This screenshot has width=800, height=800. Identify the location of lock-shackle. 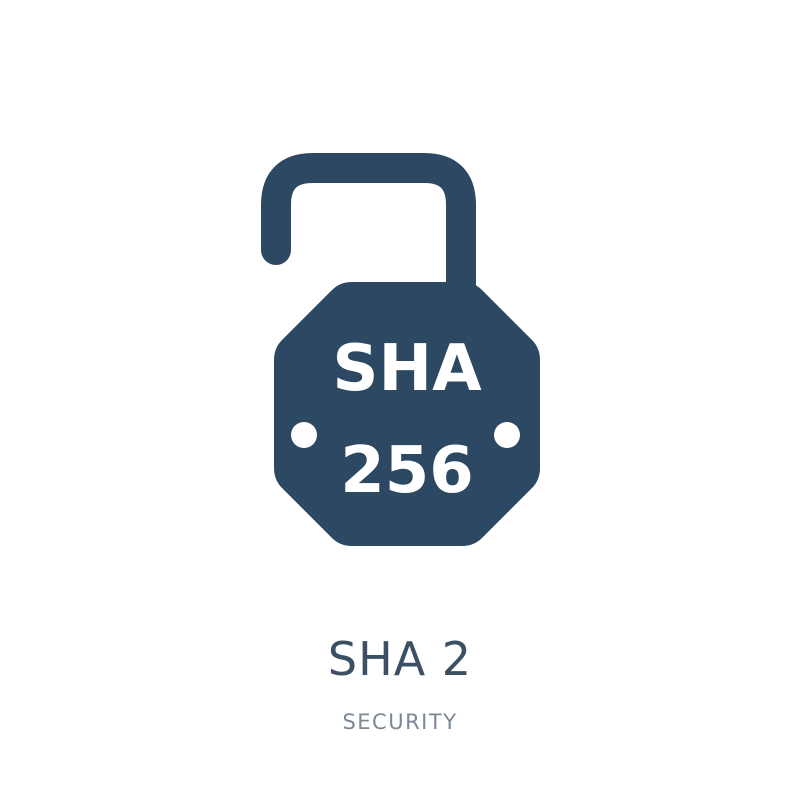
(368, 234).